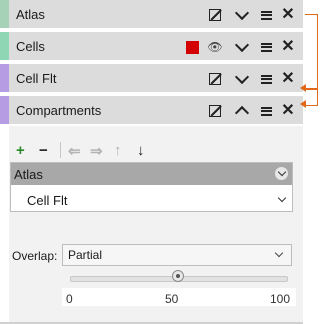 The height and width of the screenshot is (324, 321). Describe the element at coordinates (281, 173) in the screenshot. I see `collapse-group-icon` at that location.